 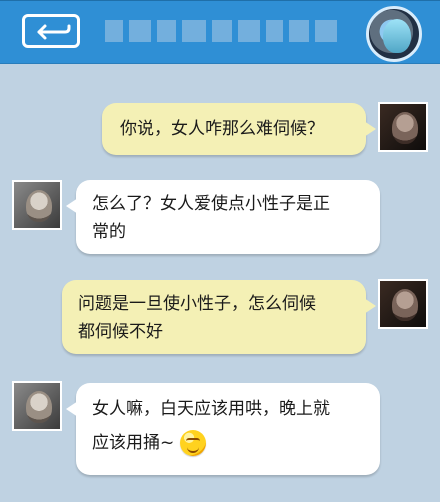 I want to click on message-text-line-with-emoji: 应该用捅~, so click(x=228, y=443).